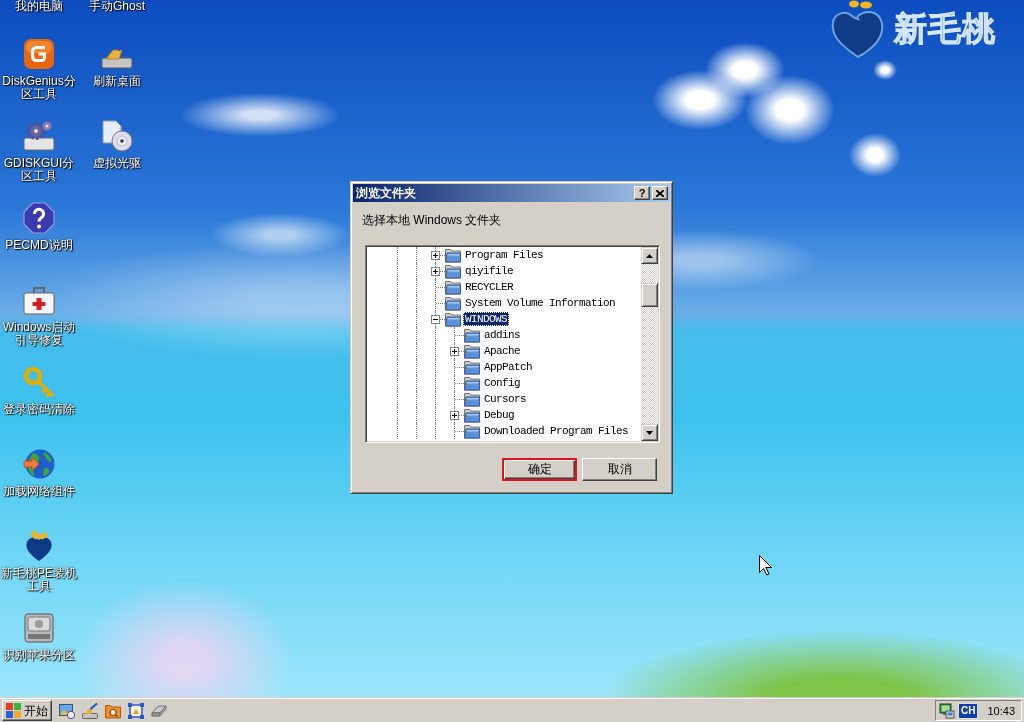  I want to click on logo-tile-icon, so click(39, 54).